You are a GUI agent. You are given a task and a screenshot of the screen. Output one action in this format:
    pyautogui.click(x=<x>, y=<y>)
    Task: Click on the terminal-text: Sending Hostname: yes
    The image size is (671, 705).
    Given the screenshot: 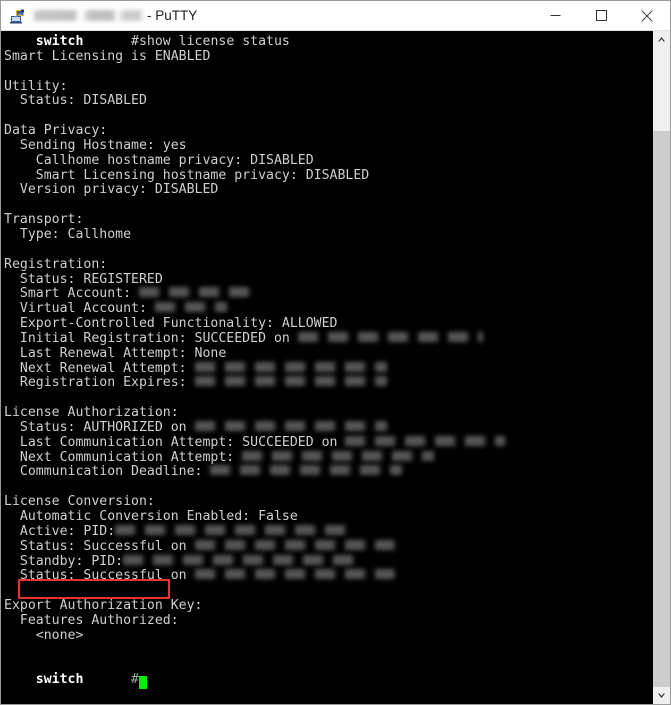 What is the action you would take?
    pyautogui.click(x=95, y=145)
    